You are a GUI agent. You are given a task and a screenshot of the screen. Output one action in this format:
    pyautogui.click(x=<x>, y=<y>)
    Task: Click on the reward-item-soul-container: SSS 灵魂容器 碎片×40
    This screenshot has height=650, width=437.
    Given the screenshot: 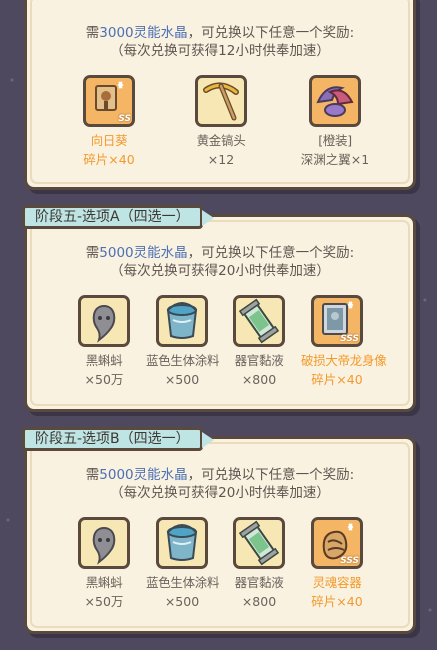 What is the action you would take?
    pyautogui.click(x=337, y=564)
    